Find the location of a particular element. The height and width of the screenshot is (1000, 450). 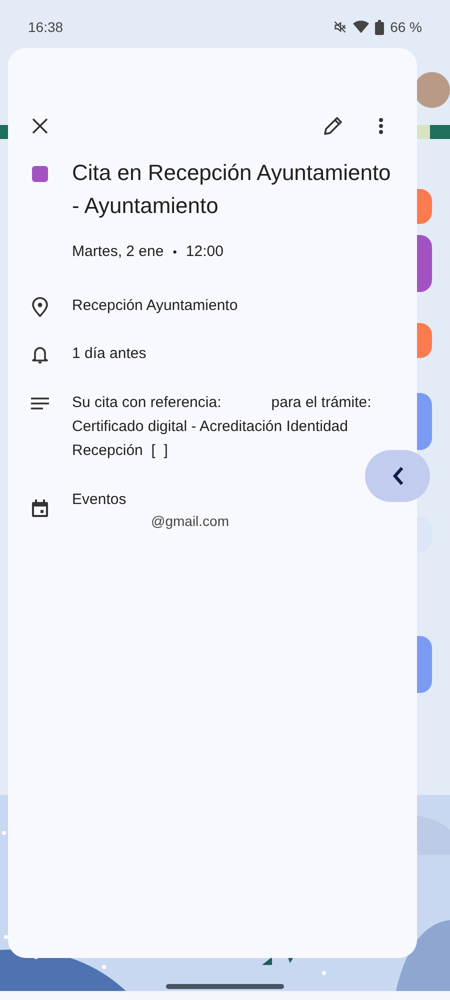

account-email: @gmail.com is located at coordinates (190, 521).